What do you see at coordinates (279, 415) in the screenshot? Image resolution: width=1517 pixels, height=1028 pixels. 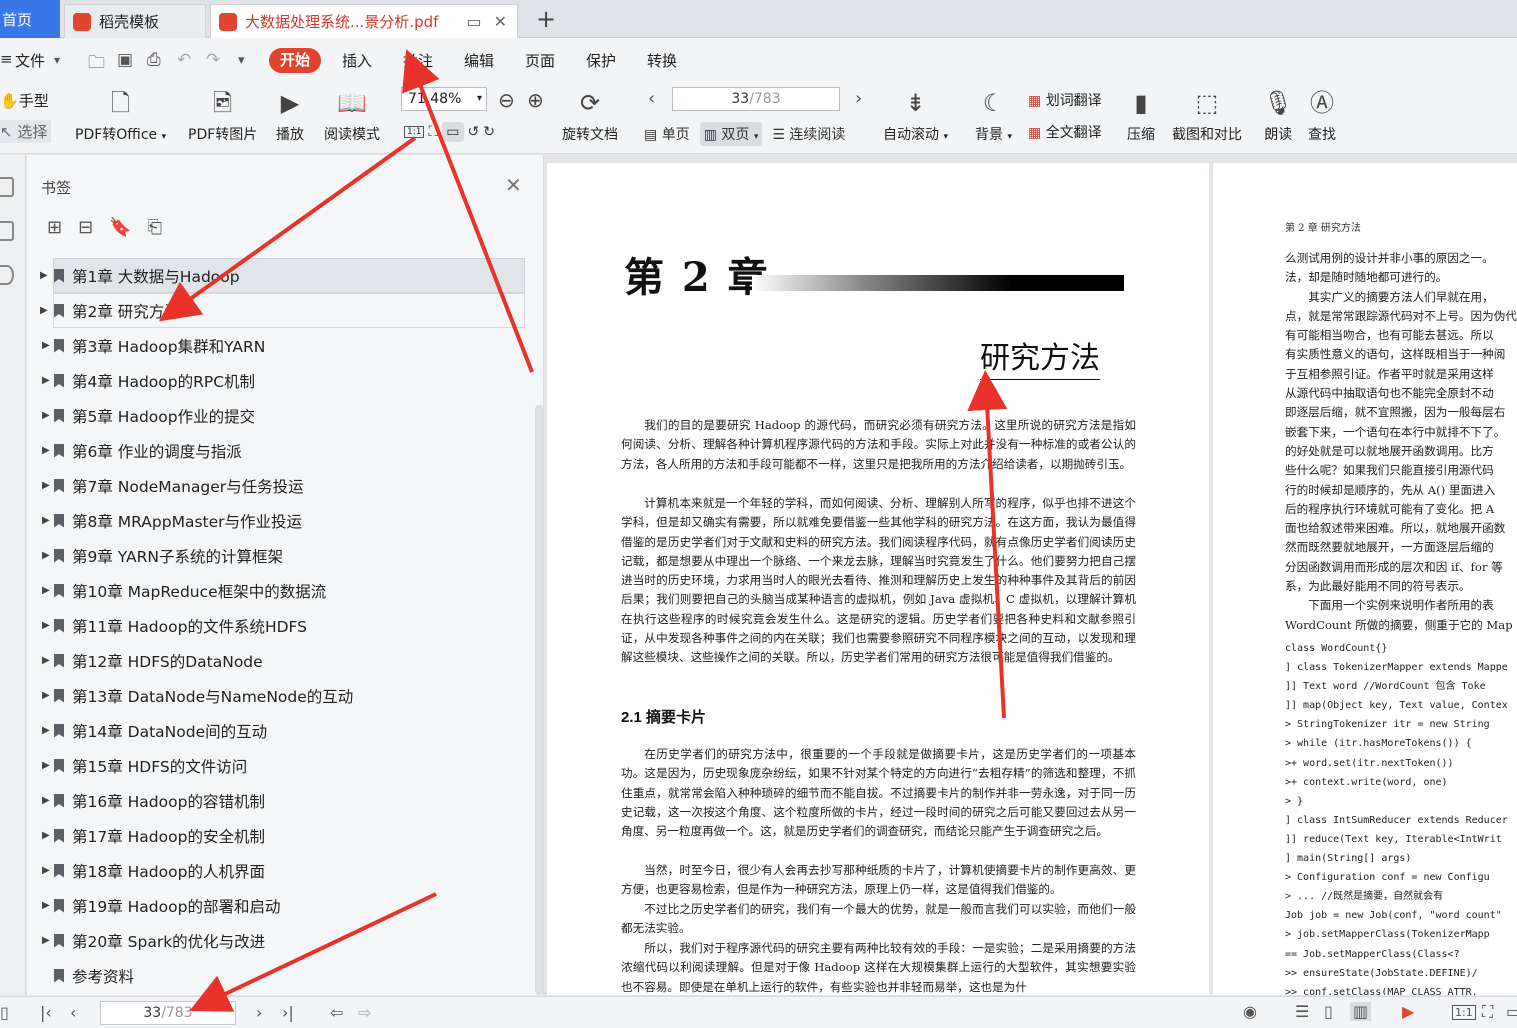 I see `bookmark-item: ▶ 第5章 Hadoop作业的提交` at bounding box center [279, 415].